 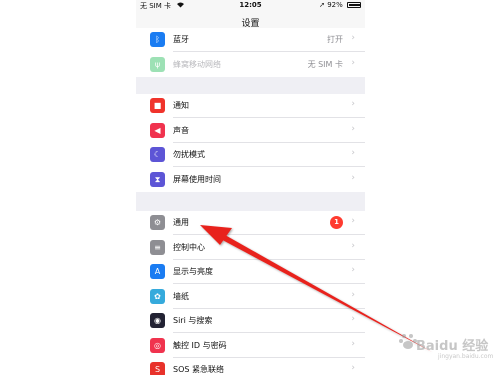 I want to click on antenna-icon: ψ, so click(x=157, y=64).